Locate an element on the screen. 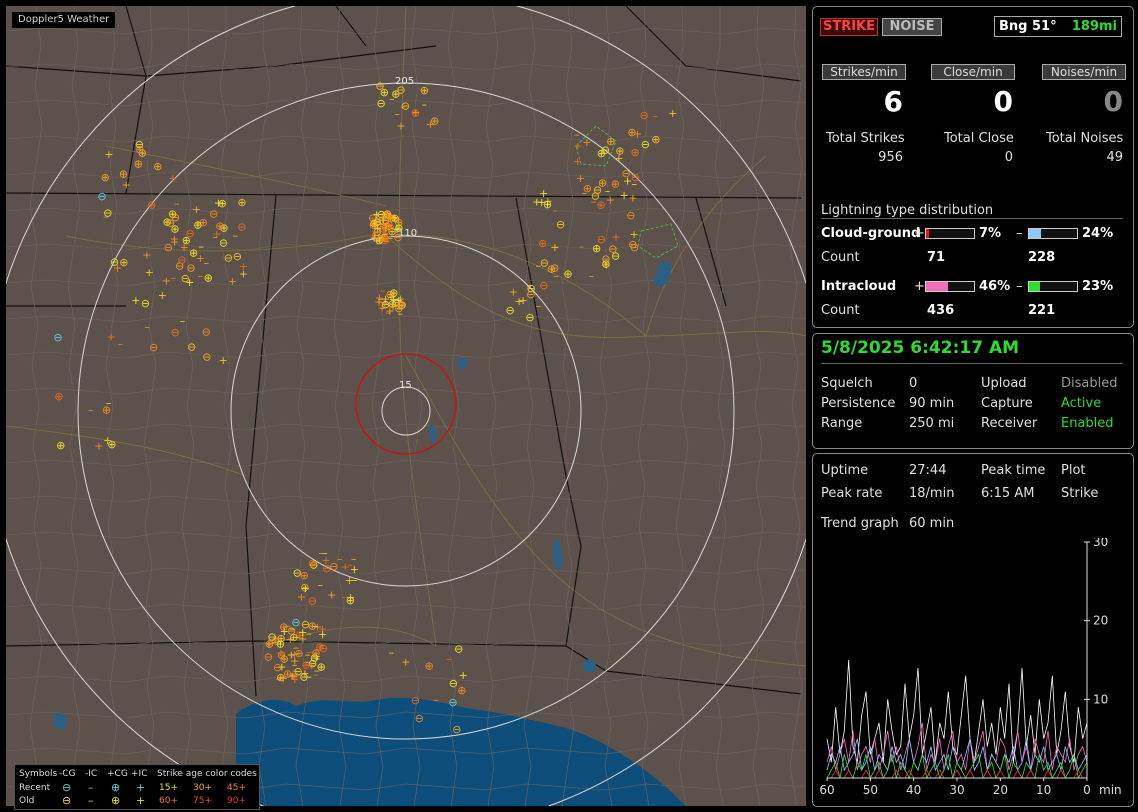 Image resolution: width=1138 pixels, height=812 pixels. total-strikes-label: Total Strikes is located at coordinates (865, 138).